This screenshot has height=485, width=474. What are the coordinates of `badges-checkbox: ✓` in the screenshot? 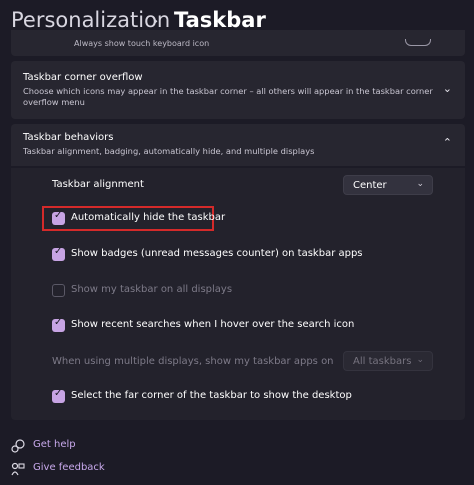 It's located at (58, 253).